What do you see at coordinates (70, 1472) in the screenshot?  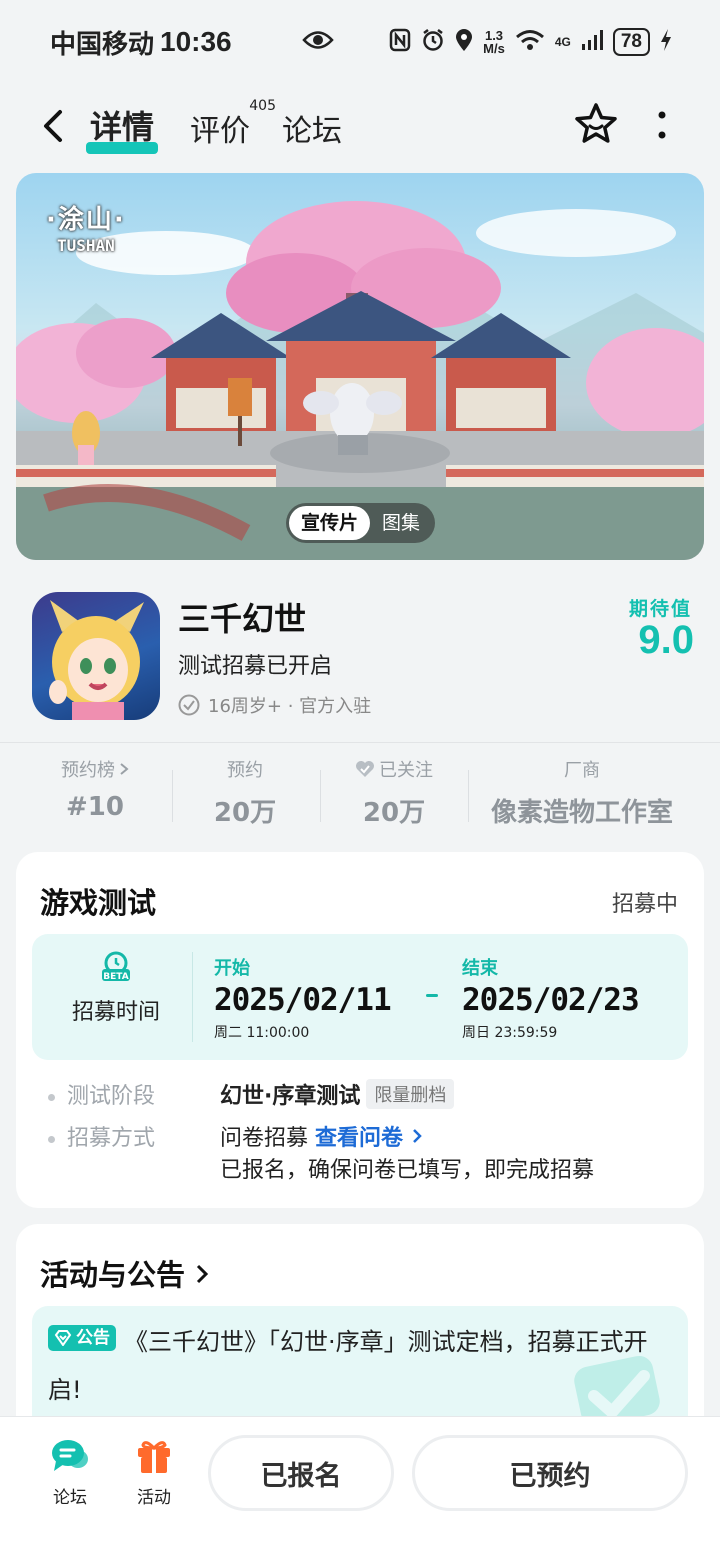 I see `forum-shortcut: 论坛` at bounding box center [70, 1472].